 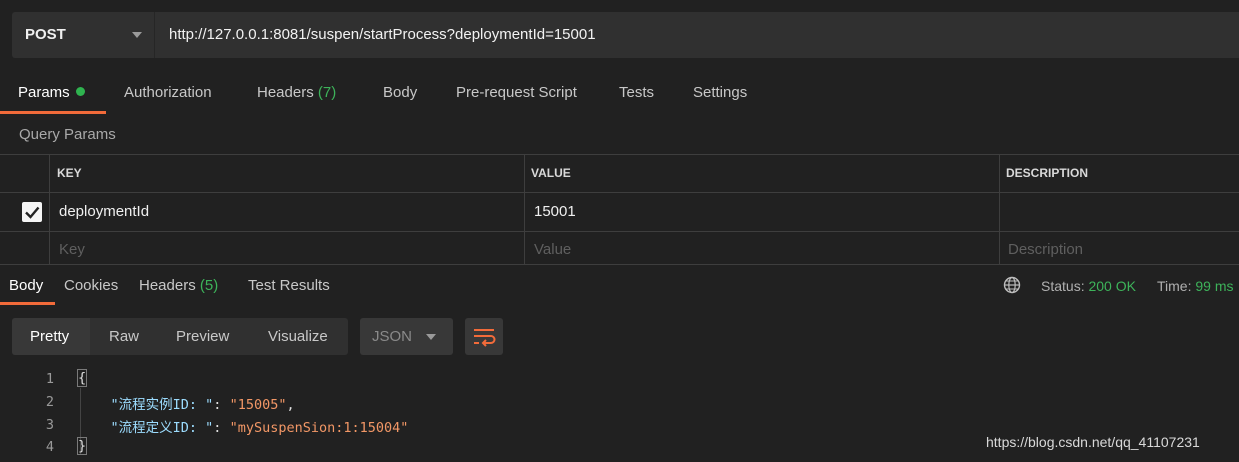 I want to click on code-line: "流程定义ID: ": "mySuspenSion:1:15004", so click(x=243, y=426).